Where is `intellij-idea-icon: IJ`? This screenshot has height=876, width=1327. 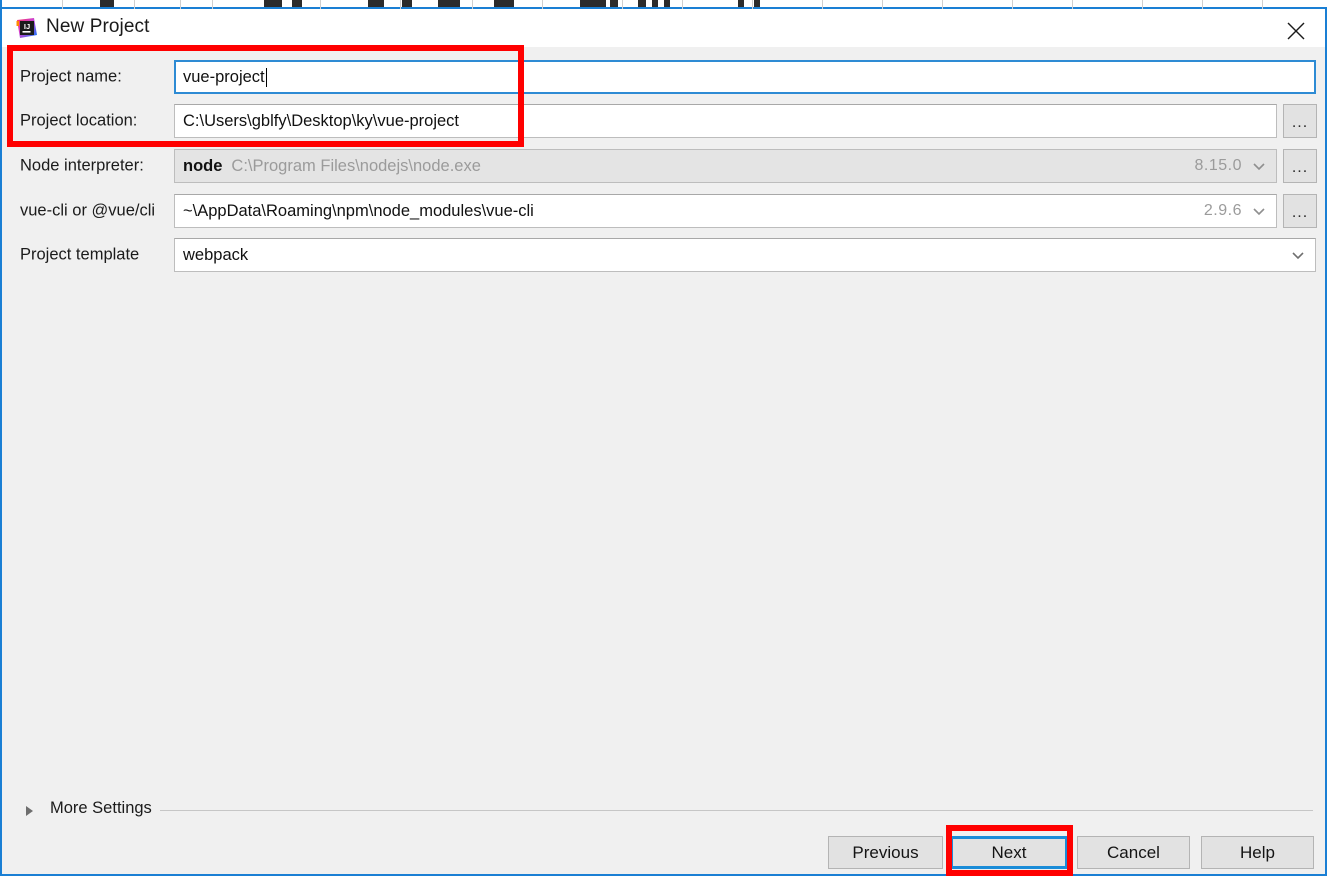
intellij-idea-icon: IJ is located at coordinates (27, 28).